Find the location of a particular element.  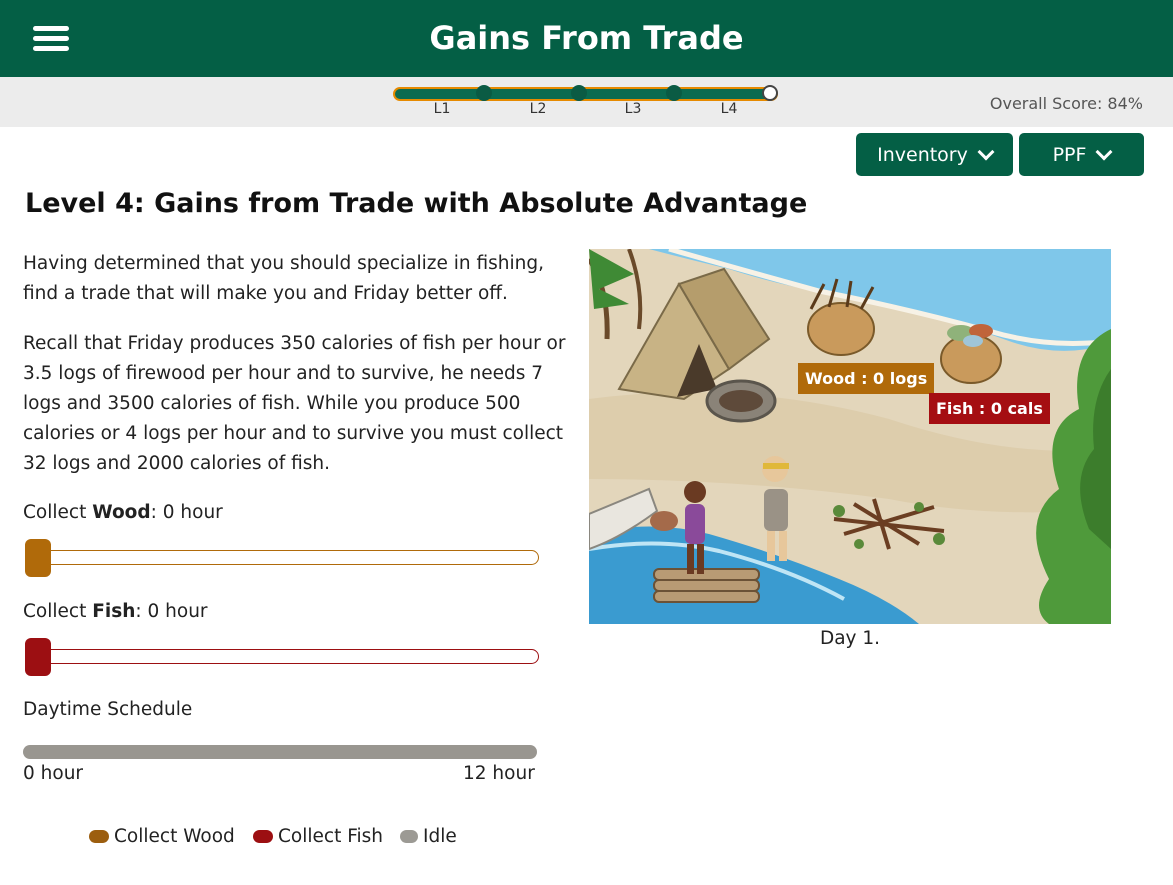

level-marker-l2 is located at coordinates (579, 93).